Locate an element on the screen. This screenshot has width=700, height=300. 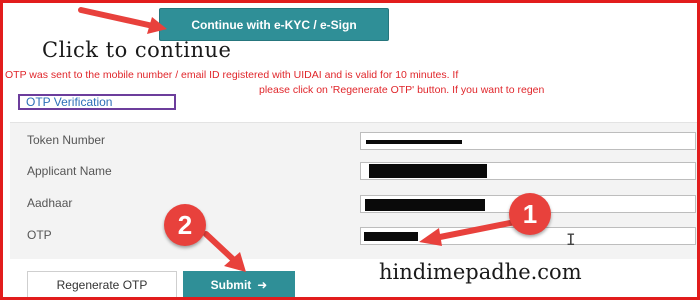
arrow-right-icon: ➜ is located at coordinates (262, 284).